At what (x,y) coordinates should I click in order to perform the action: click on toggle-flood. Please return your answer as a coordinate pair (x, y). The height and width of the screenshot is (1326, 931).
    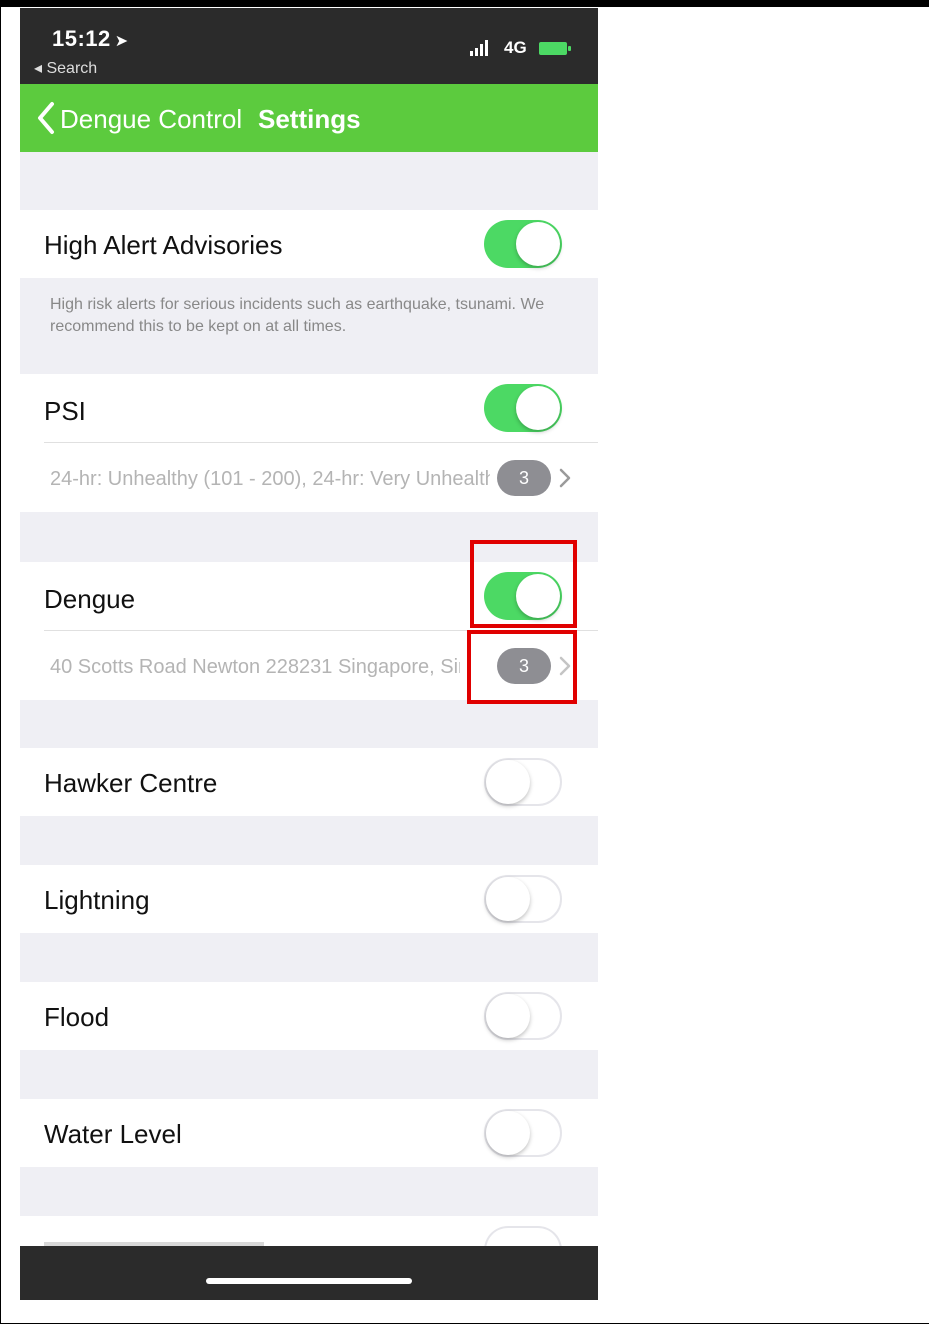
    Looking at the image, I should click on (523, 1016).